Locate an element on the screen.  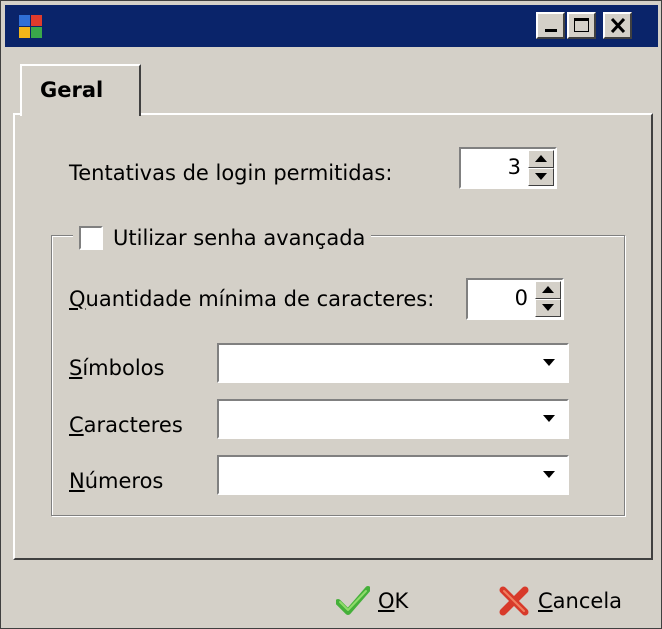
minimize-icon is located at coordinates (550, 25).